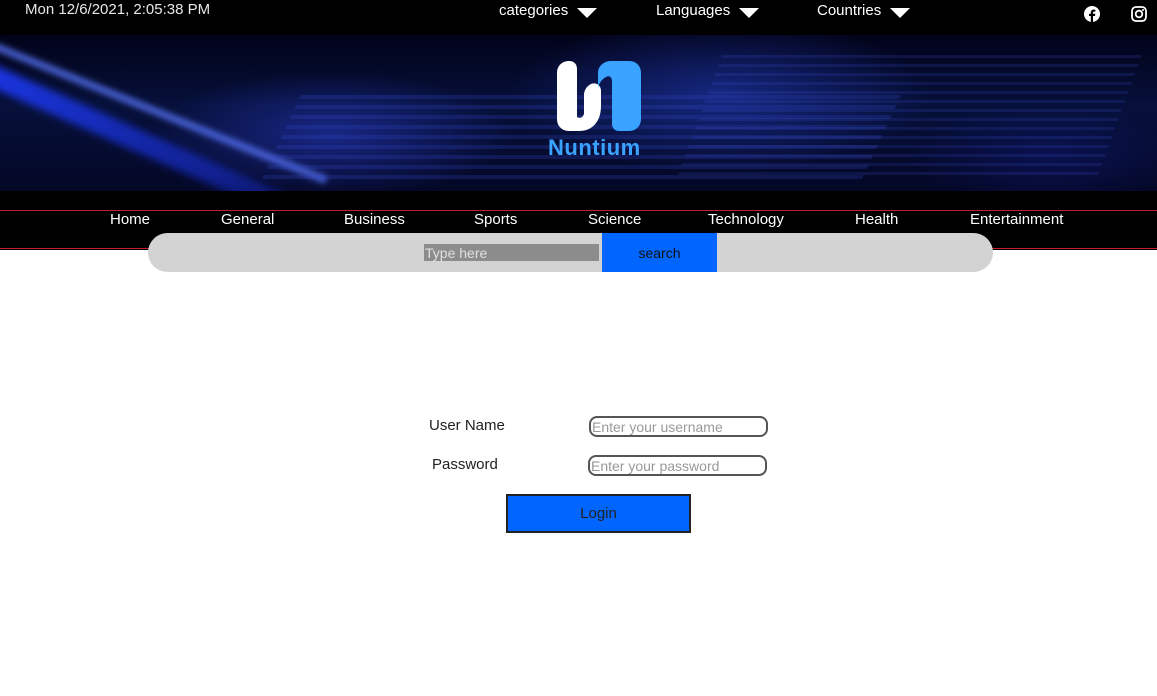 The height and width of the screenshot is (696, 1157). What do you see at coordinates (677, 465) in the screenshot?
I see `password-field` at bounding box center [677, 465].